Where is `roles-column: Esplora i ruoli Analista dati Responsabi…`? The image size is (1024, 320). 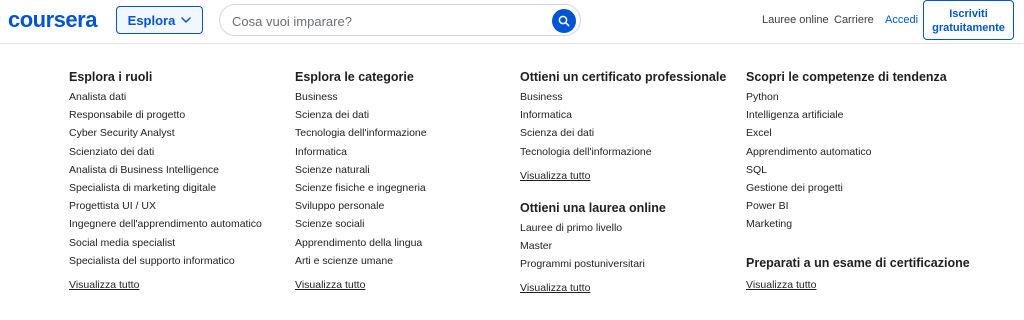
roles-column: Esplora i ruoli Analista dati Responsabi… is located at coordinates (179, 181).